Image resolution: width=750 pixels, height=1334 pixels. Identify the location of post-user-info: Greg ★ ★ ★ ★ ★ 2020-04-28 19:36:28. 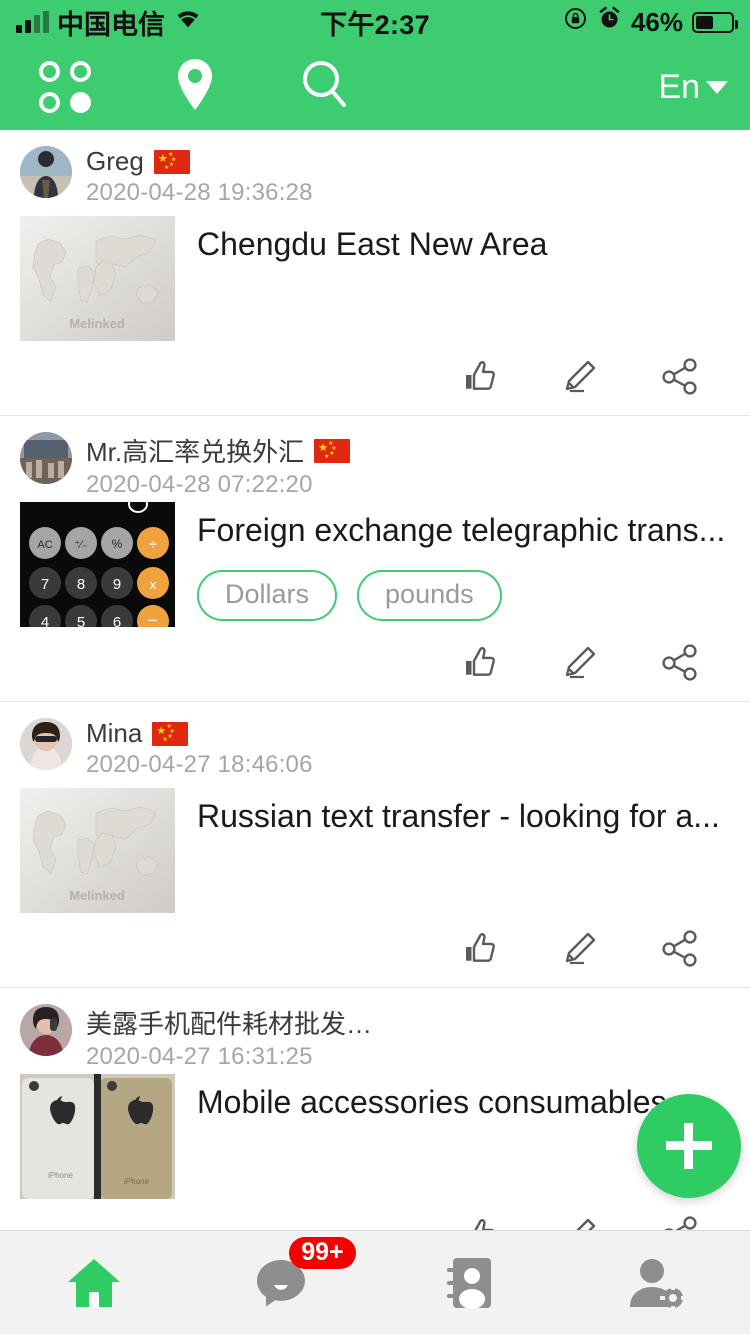
(199, 176).